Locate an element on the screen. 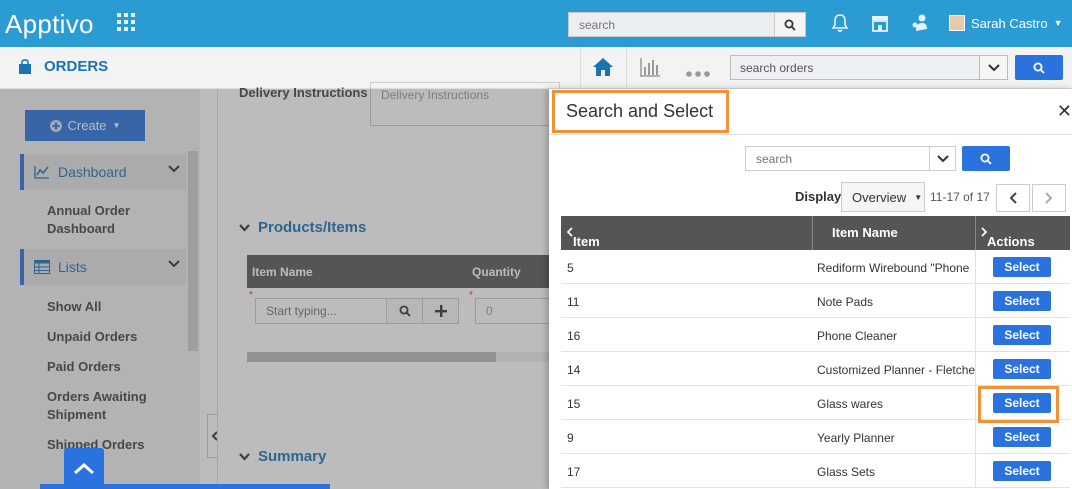  chevron-up-icon is located at coordinates (84, 468).